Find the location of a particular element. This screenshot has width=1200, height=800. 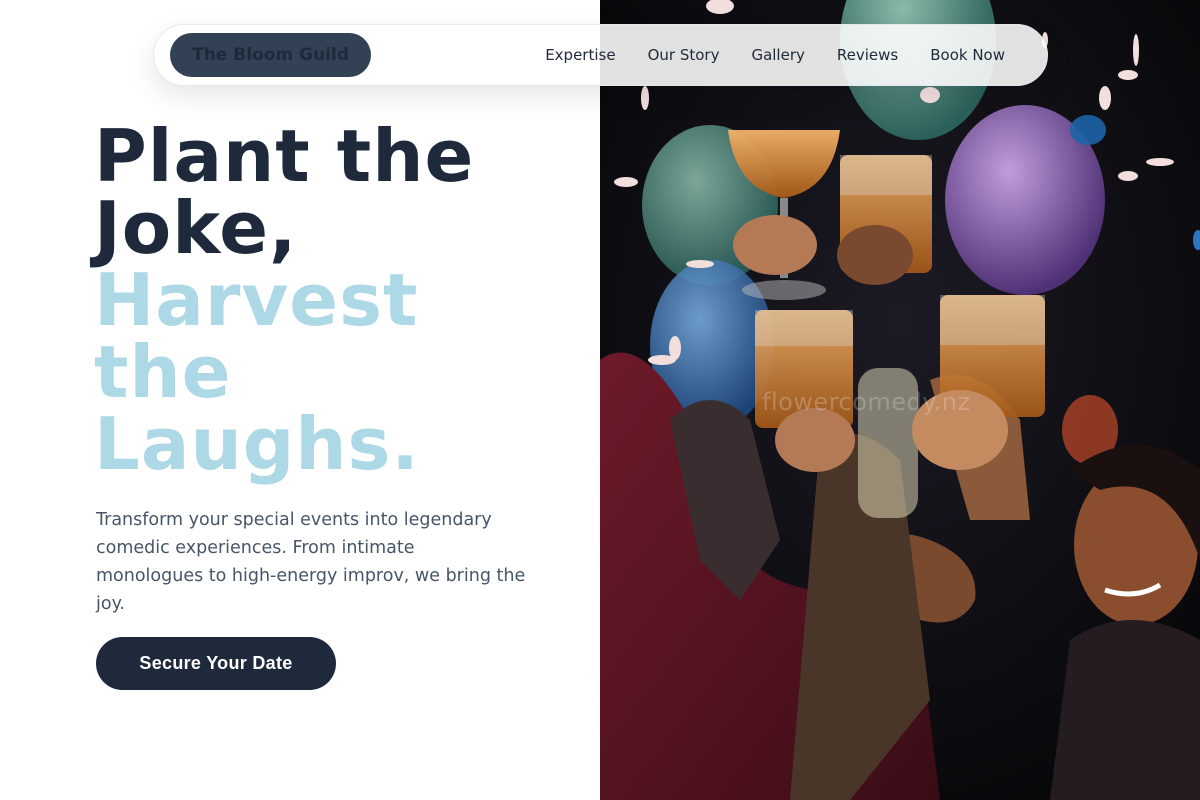

nav-link-our-story: Our Story is located at coordinates (684, 55).